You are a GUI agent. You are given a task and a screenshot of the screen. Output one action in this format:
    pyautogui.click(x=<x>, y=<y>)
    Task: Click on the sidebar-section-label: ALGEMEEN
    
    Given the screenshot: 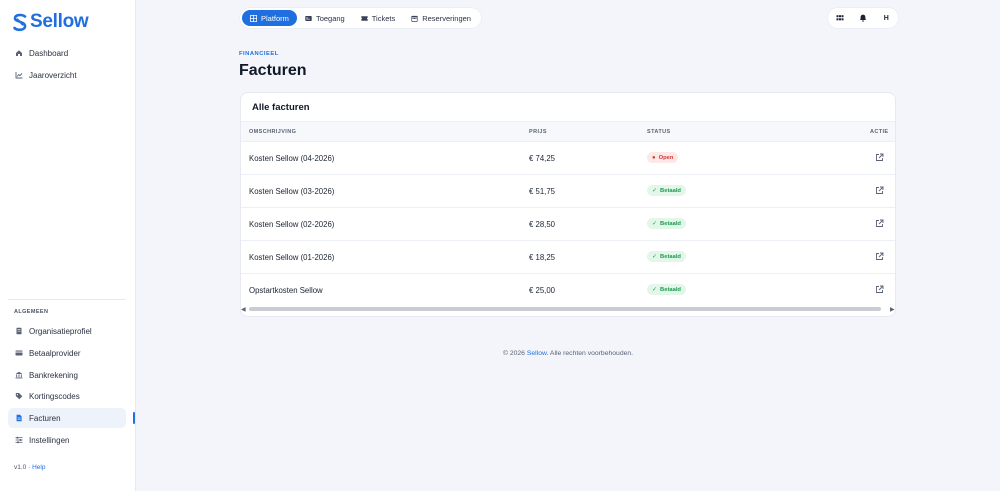 What is the action you would take?
    pyautogui.click(x=31, y=312)
    